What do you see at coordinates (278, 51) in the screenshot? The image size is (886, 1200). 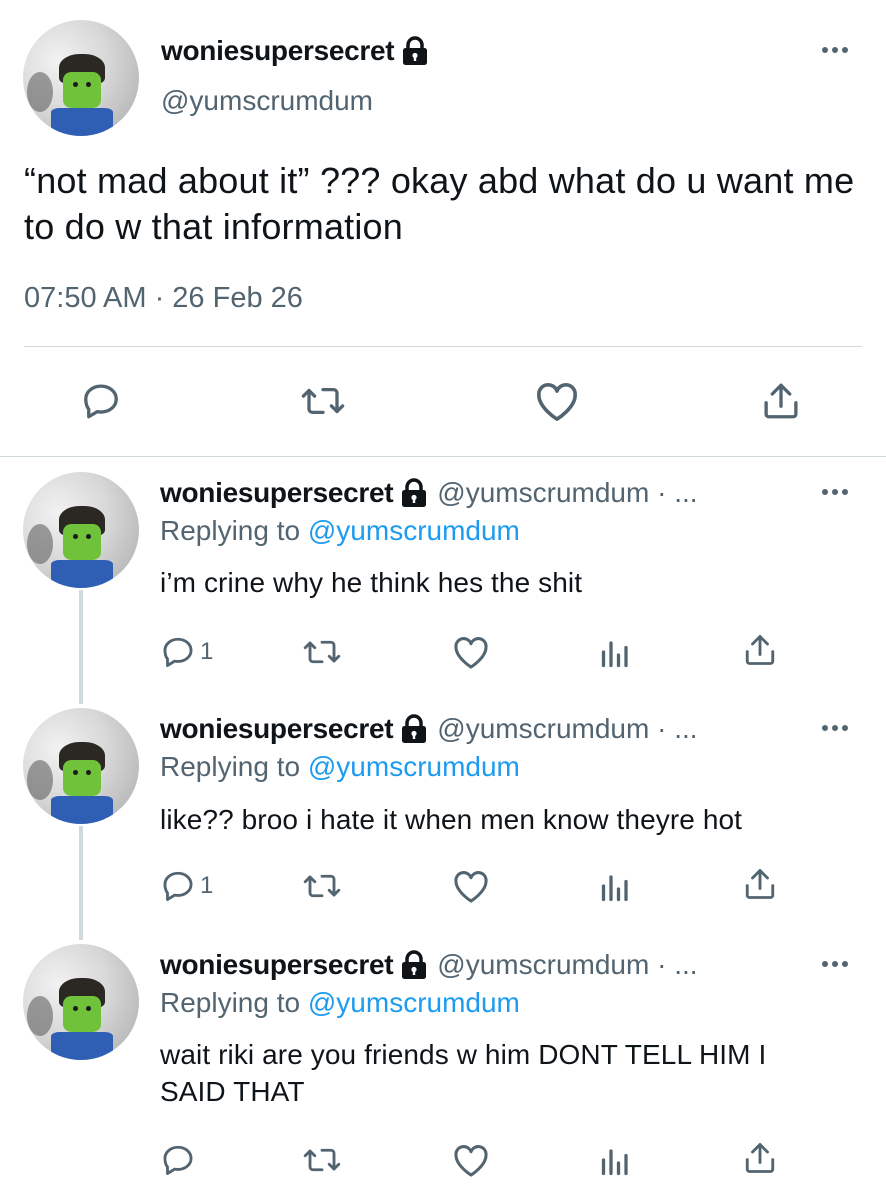 I see `display-name-text: woniesupersecret` at bounding box center [278, 51].